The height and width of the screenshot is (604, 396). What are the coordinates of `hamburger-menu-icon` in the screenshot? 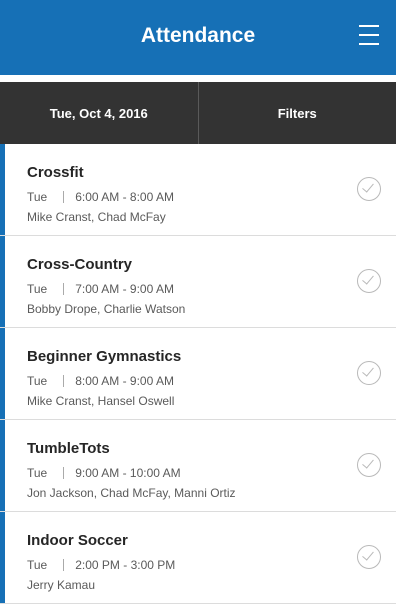 It's located at (369, 35).